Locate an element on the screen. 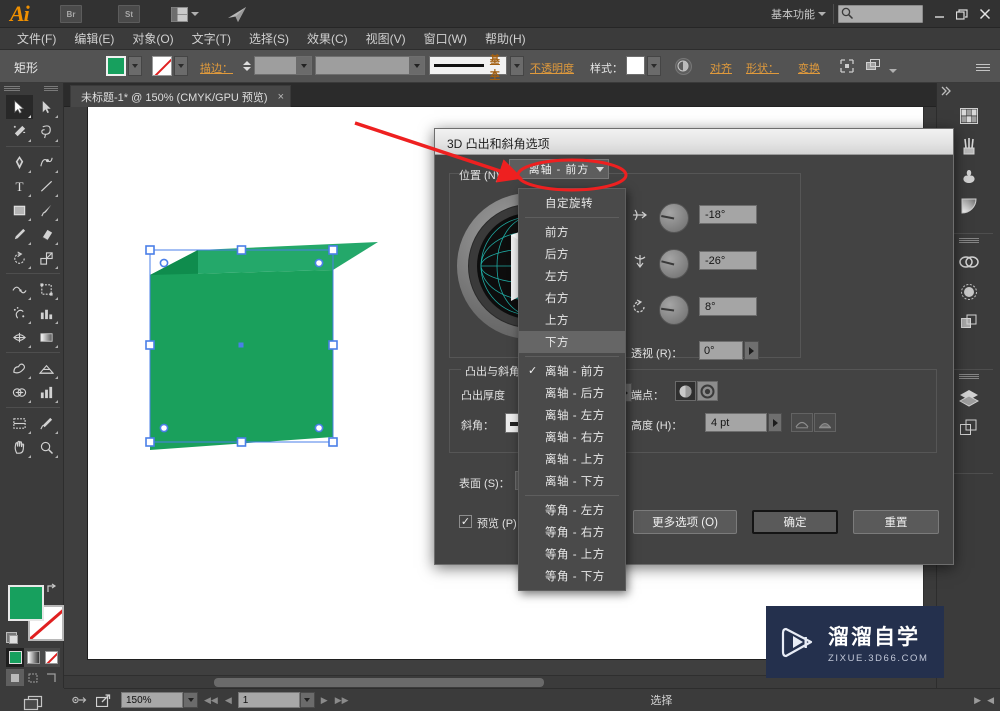 The width and height of the screenshot is (1000, 711). default-fill-stroke-icon is located at coordinates (12, 638).